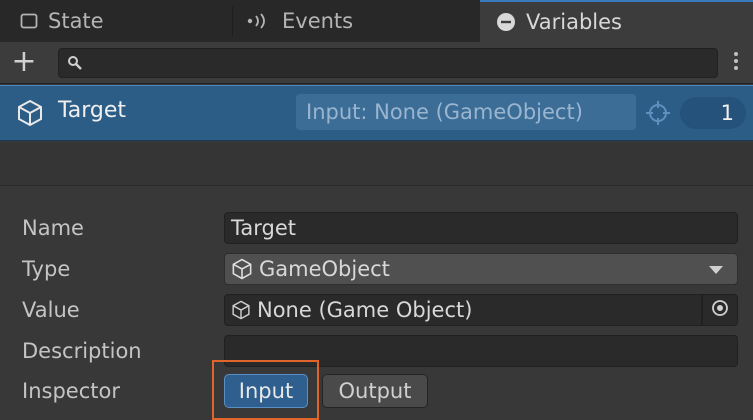  I want to click on tab-state: State, so click(125, 21).